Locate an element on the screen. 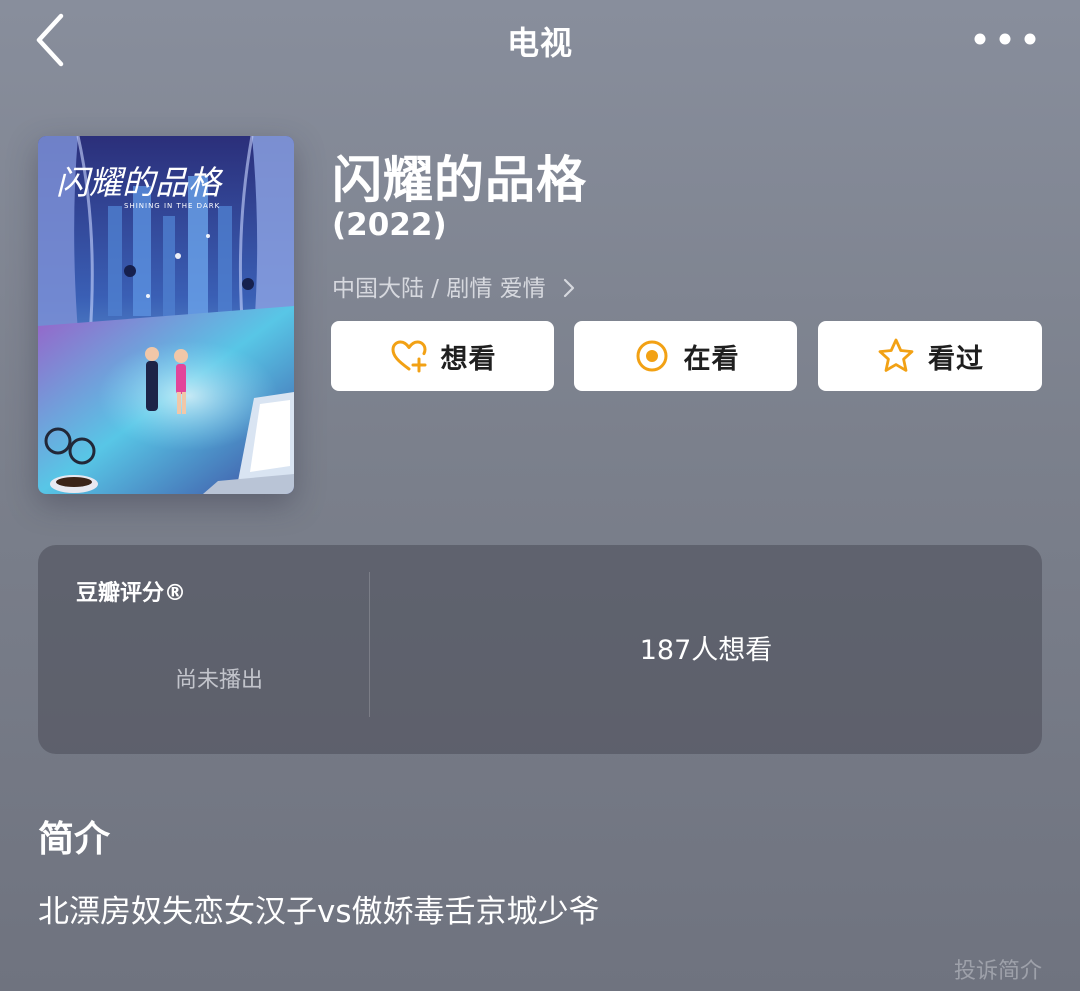 Image resolution: width=1080 pixels, height=991 pixels. subject-meta-link: 中国大陆 / 剧情 爱情 is located at coordinates (453, 286).